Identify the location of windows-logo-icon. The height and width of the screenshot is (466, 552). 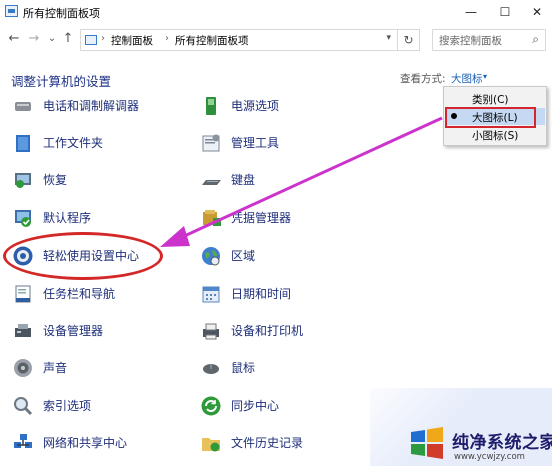
(427, 443).